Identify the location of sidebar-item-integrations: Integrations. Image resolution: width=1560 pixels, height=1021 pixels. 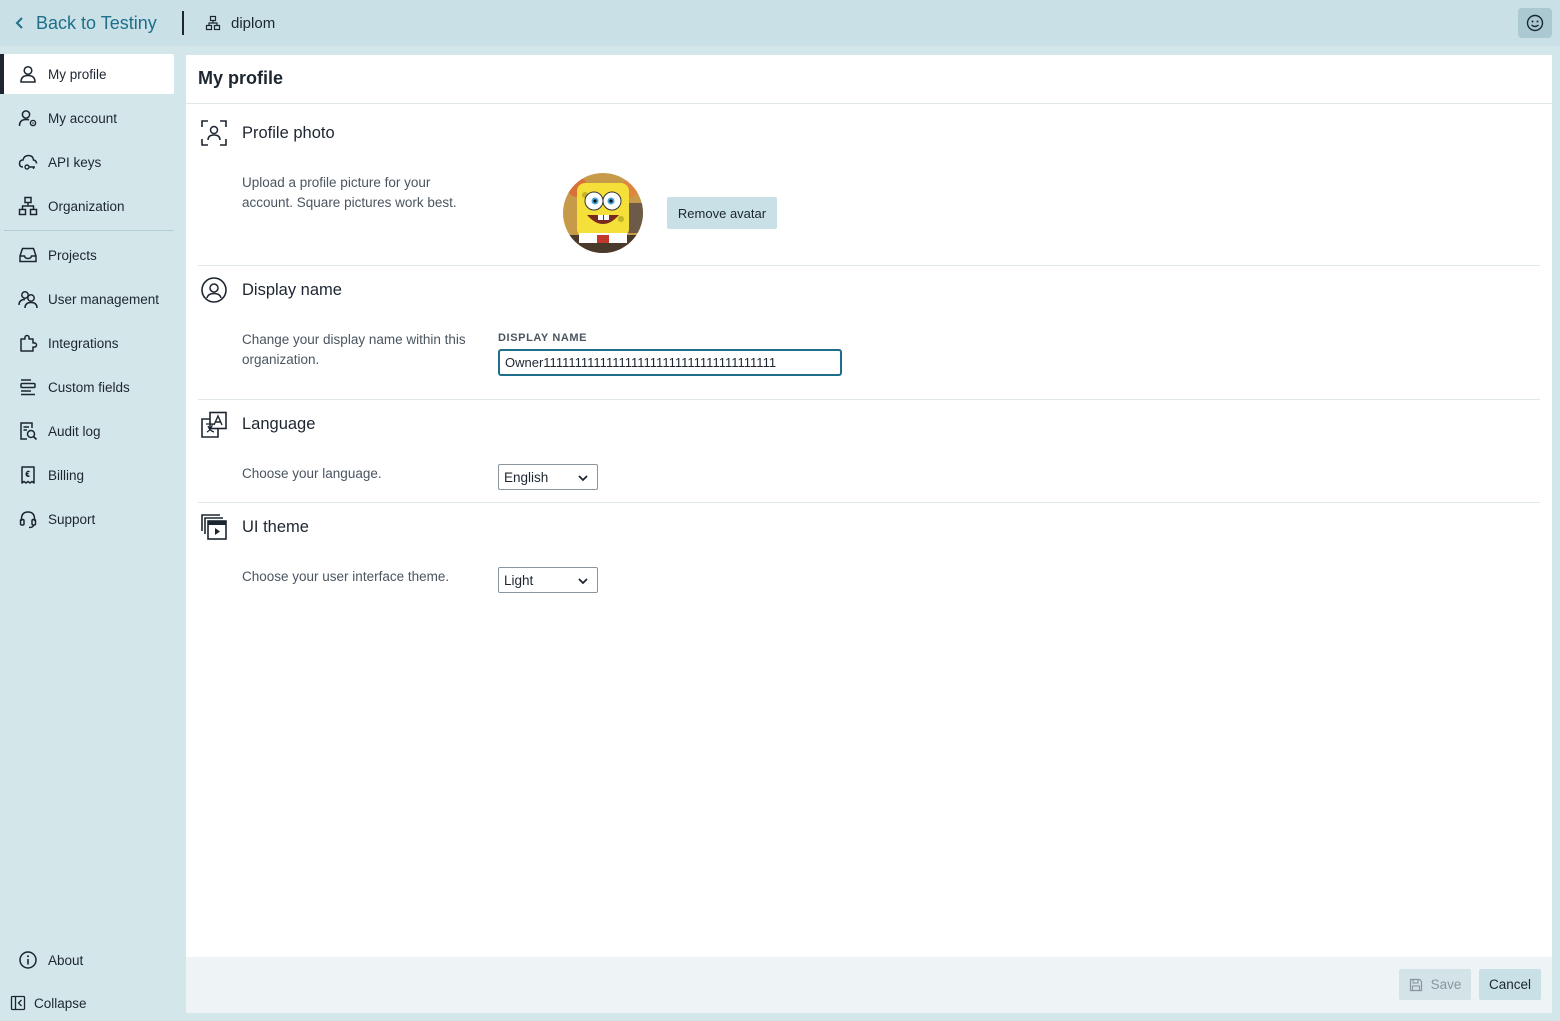
(89, 343).